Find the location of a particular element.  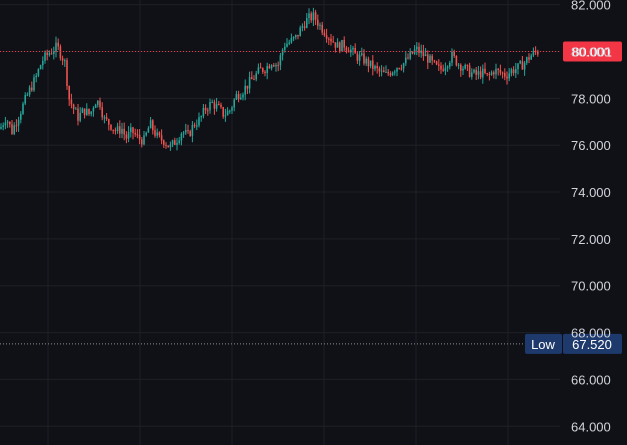

y-tick-label: 70.000 is located at coordinates (591, 286).